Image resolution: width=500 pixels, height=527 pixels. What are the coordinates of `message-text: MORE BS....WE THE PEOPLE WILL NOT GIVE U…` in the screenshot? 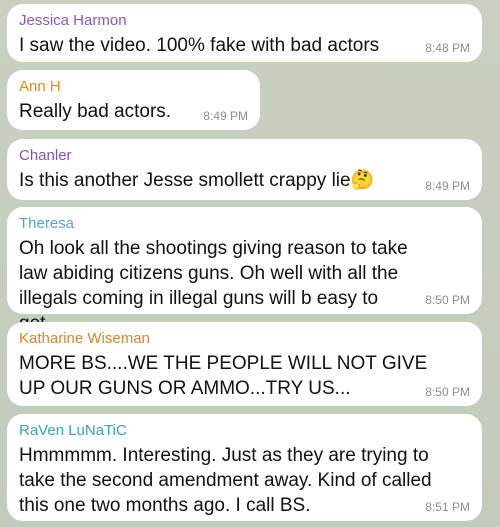 It's located at (223, 376).